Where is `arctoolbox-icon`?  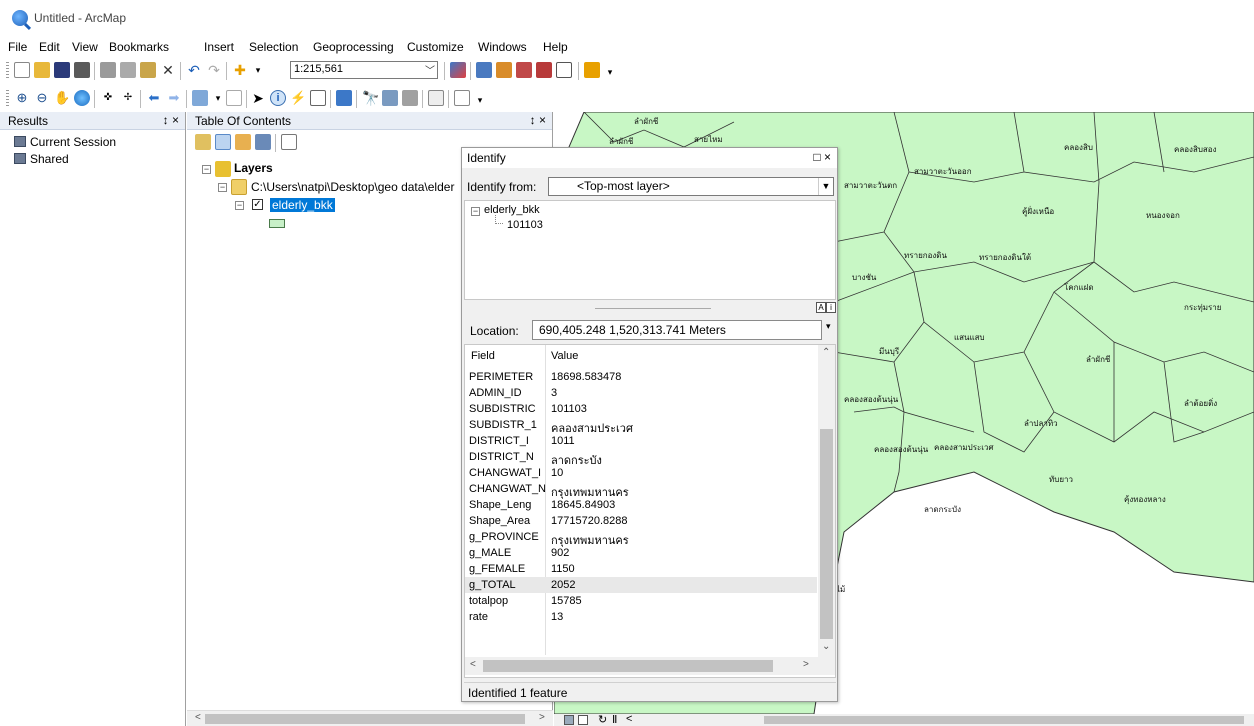 arctoolbox-icon is located at coordinates (544, 70).